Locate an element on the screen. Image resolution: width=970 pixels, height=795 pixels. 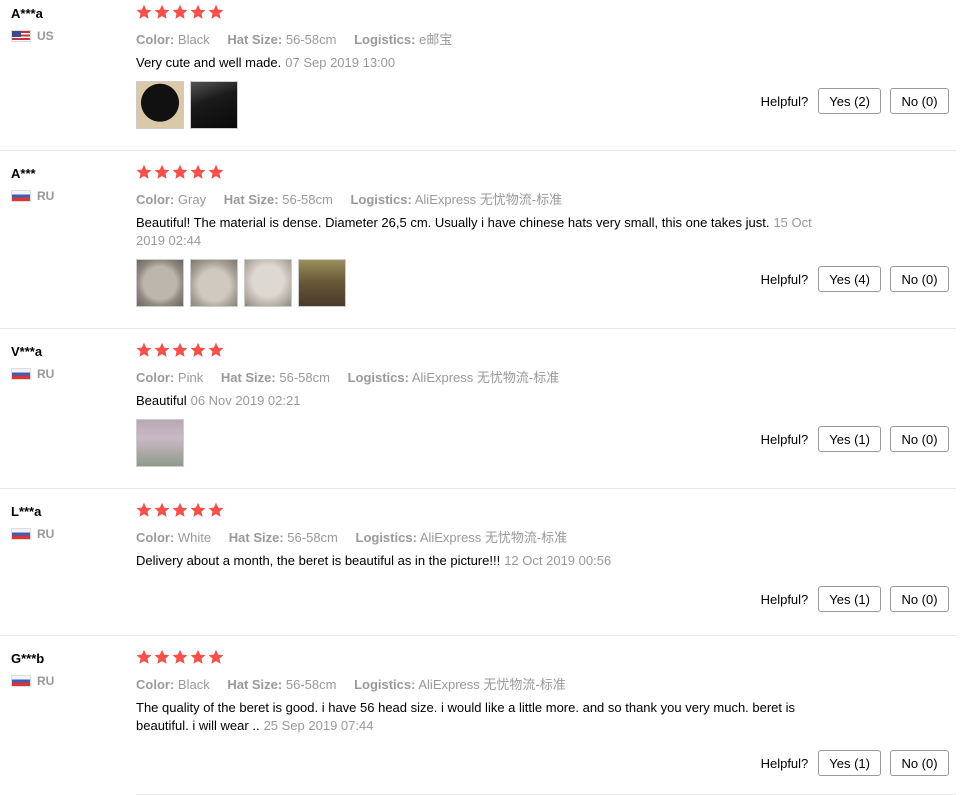
reviewer-name: L***a is located at coordinates (26, 511).